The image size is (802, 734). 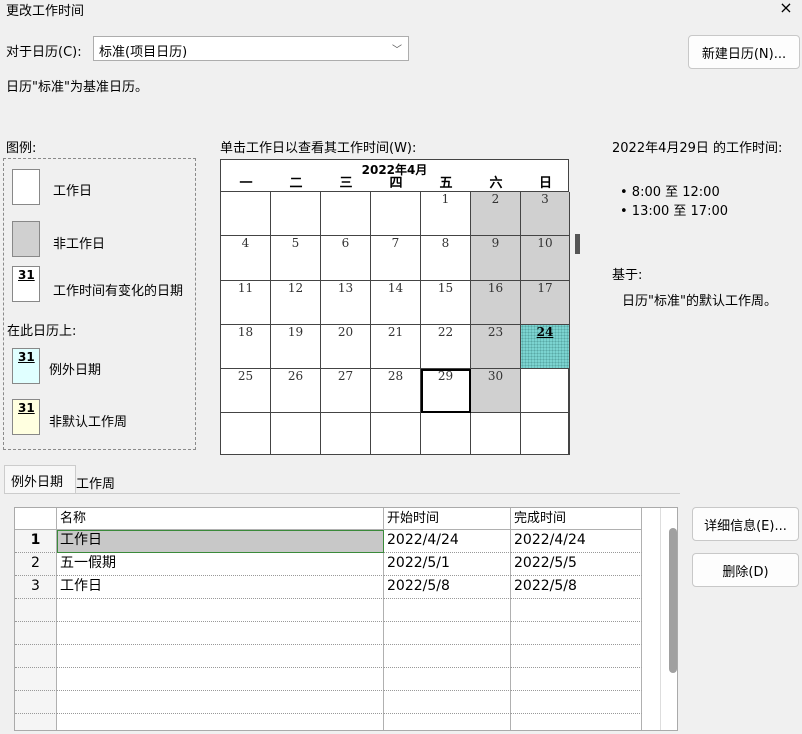 I want to click on calendar-day: 16, so click(x=496, y=303).